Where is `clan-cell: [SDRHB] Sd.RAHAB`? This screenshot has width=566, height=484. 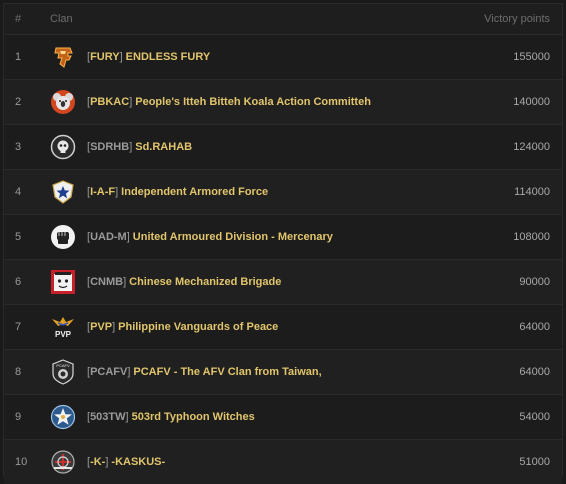
clan-cell: [SDRHB] Sd.RAHAB is located at coordinates (246, 147).